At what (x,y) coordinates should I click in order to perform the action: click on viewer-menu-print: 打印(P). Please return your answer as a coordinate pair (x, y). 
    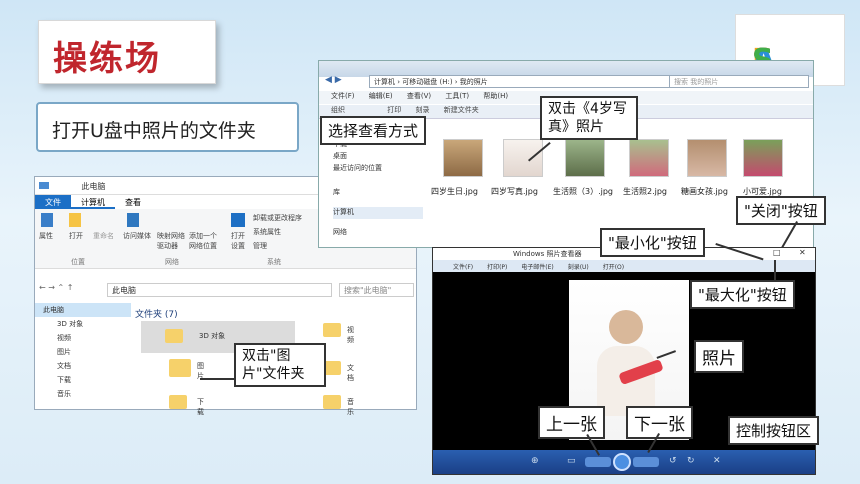
    Looking at the image, I should click on (497, 267).